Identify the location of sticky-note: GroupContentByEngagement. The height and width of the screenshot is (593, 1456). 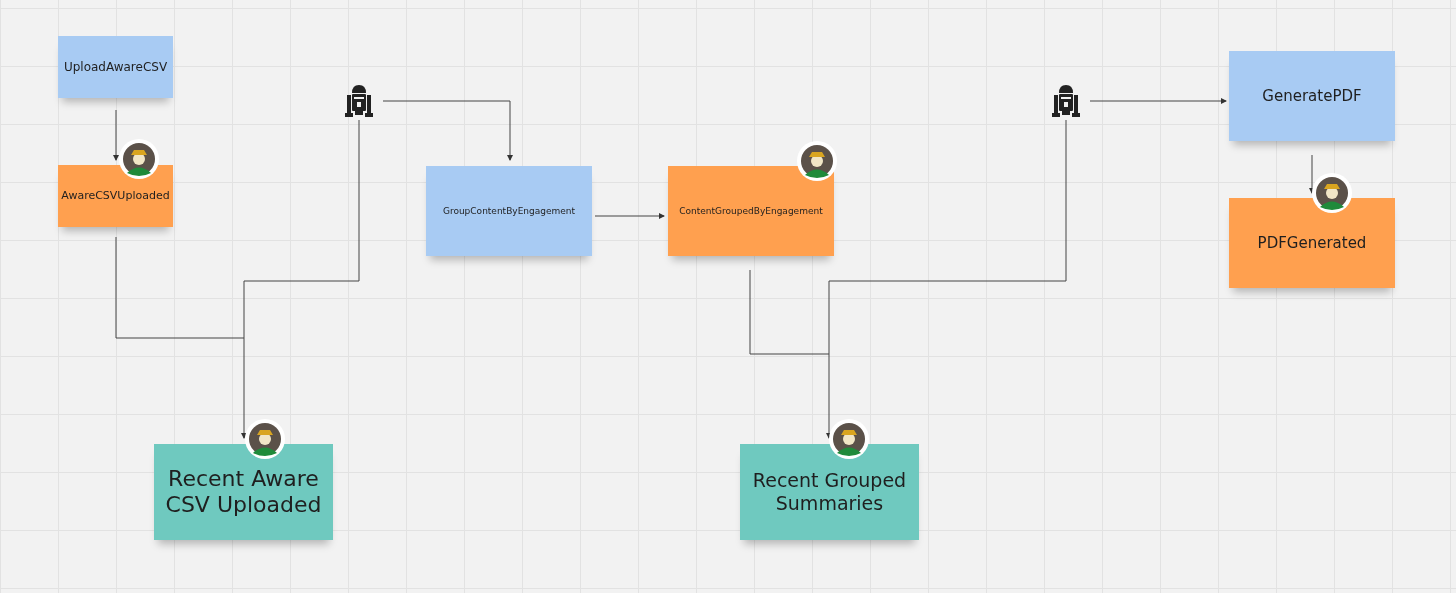
(509, 211).